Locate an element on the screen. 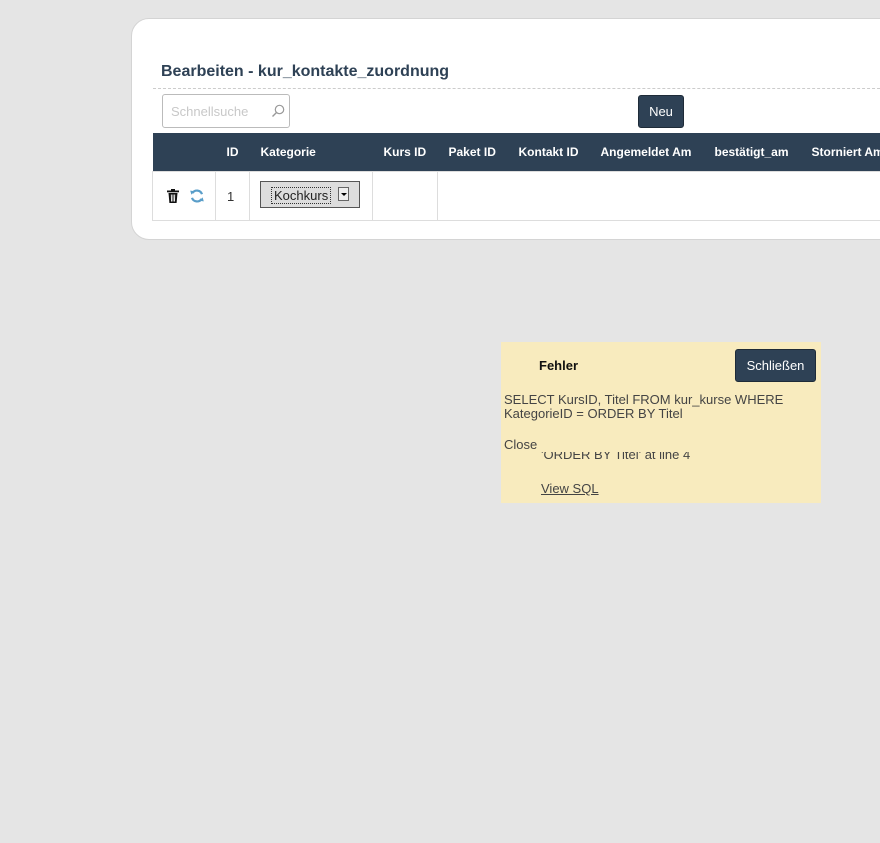 Image resolution: width=880 pixels, height=843 pixels. error-message: 'ORDER BY Titel' at line 4 is located at coordinates (615, 458).